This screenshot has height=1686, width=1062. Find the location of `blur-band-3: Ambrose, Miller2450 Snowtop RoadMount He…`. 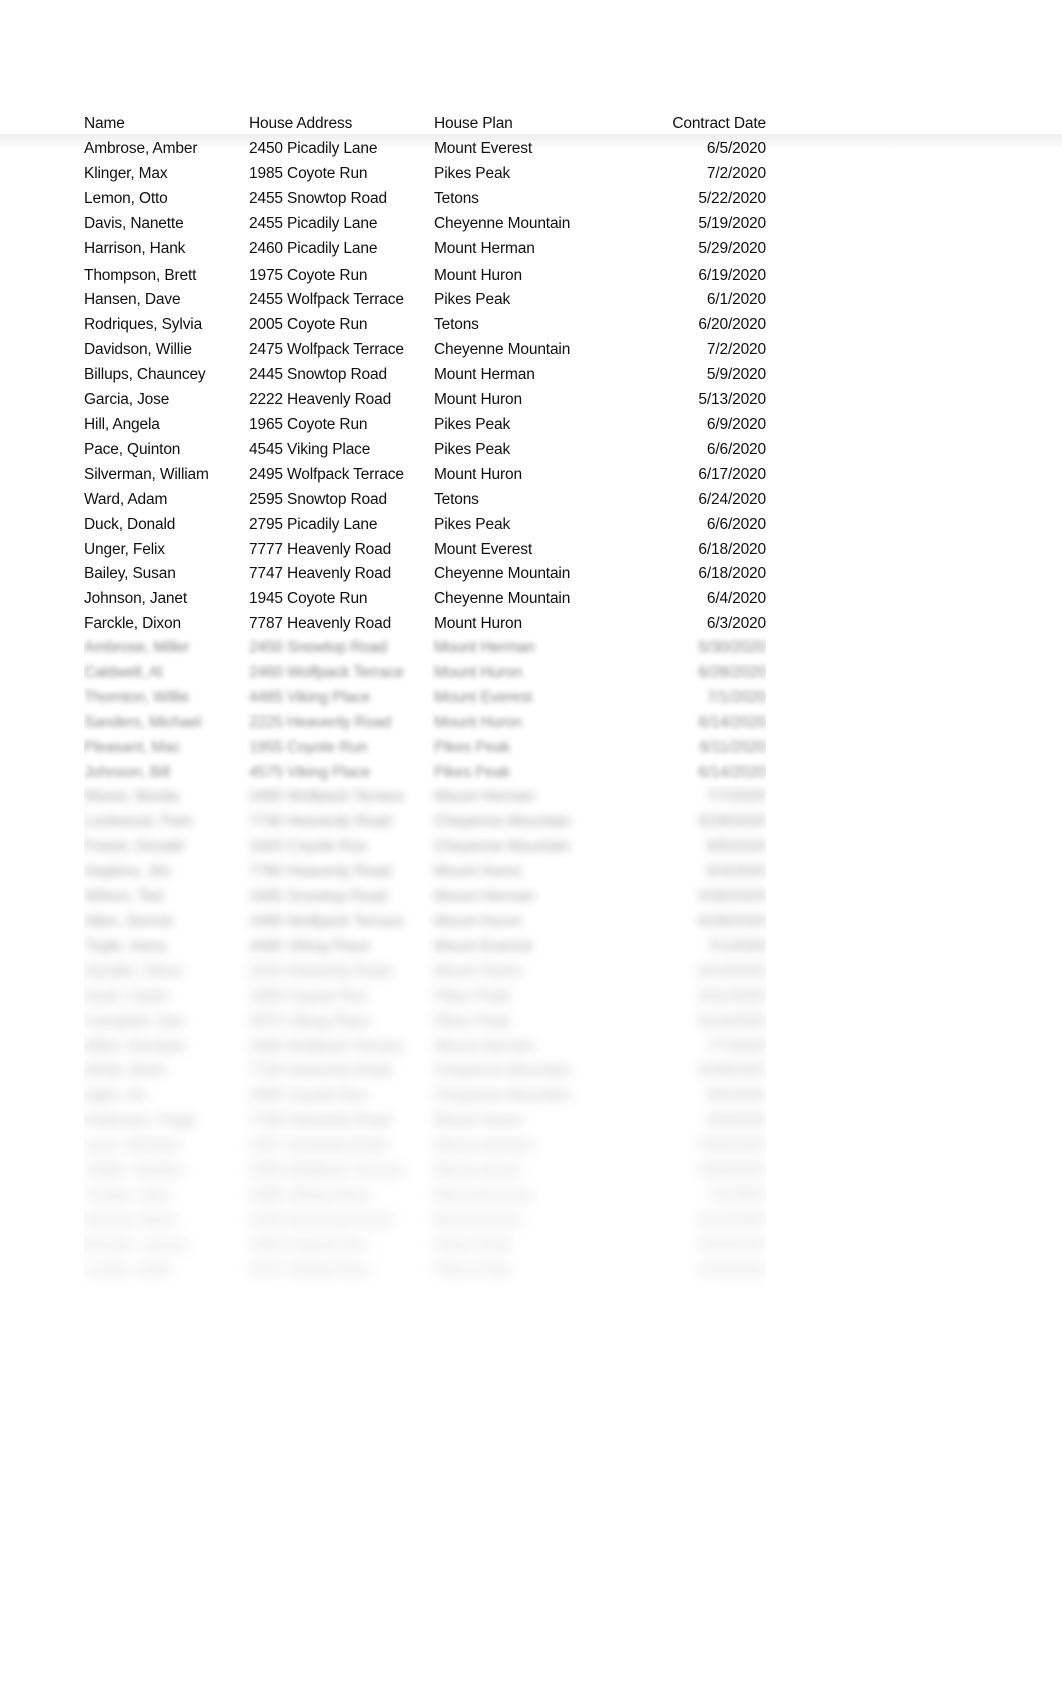

blur-band-3: Ambrose, Miller2450 Snowtop RoadMount He… is located at coordinates (425, 1046).